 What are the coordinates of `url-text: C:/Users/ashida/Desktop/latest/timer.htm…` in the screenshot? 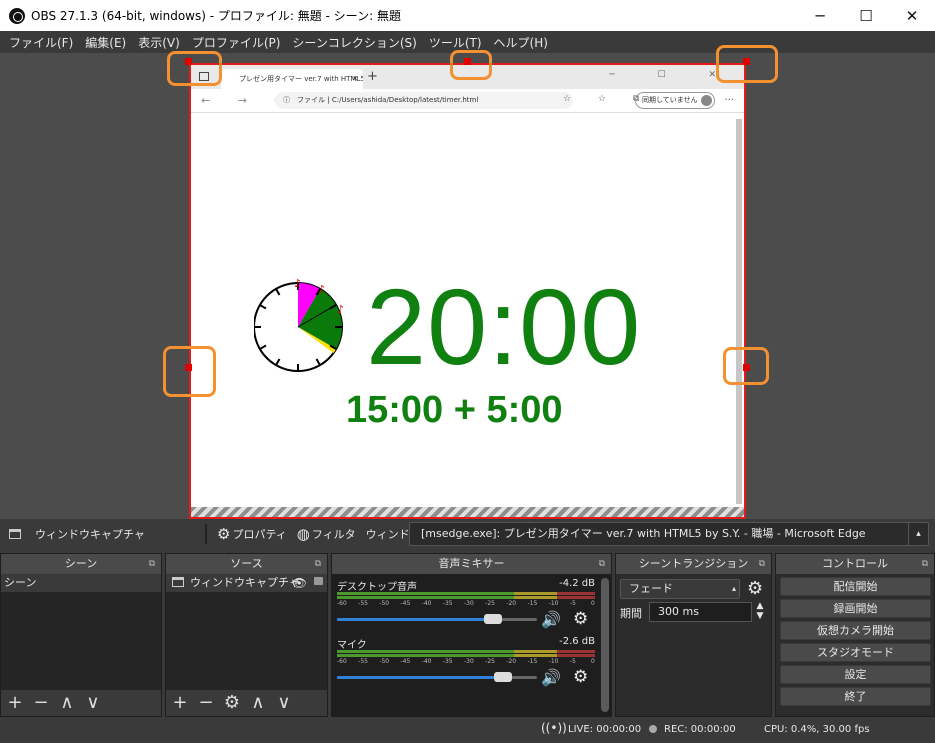 It's located at (405, 100).